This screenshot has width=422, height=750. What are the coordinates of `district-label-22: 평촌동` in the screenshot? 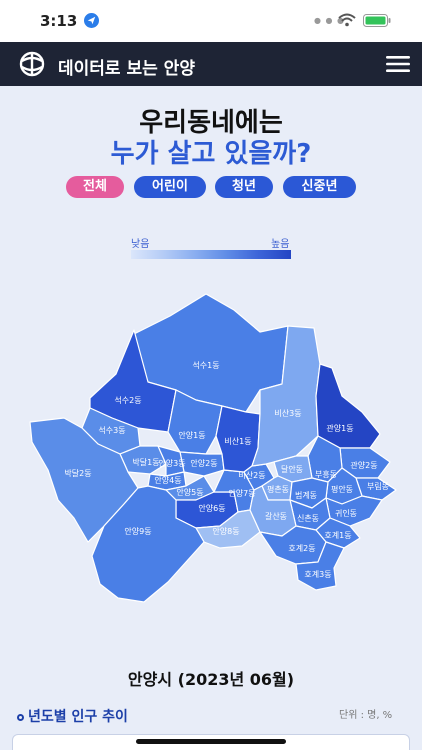 It's located at (278, 489).